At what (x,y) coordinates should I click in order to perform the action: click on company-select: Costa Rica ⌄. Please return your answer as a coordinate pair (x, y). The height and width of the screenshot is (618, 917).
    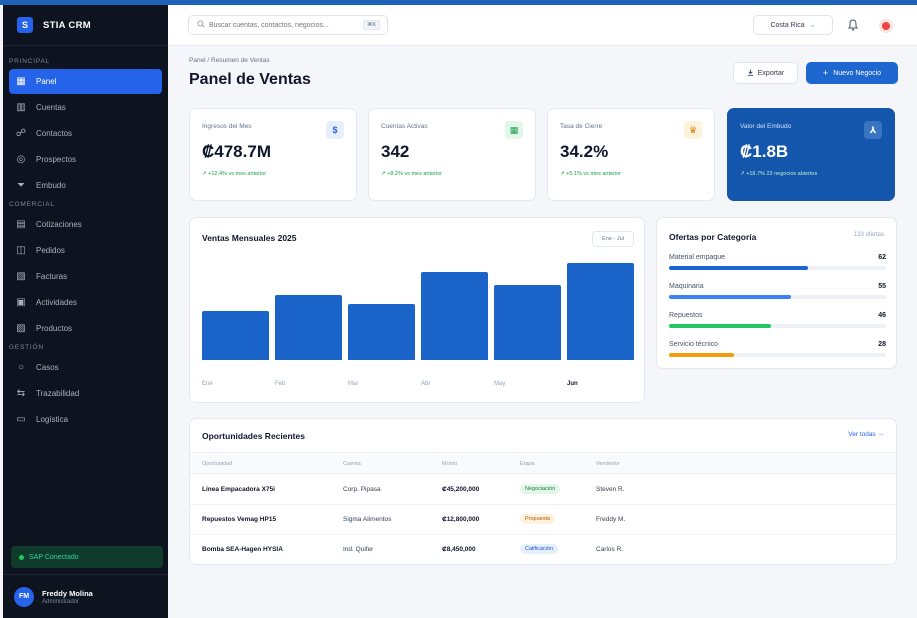
    Looking at the image, I should click on (793, 25).